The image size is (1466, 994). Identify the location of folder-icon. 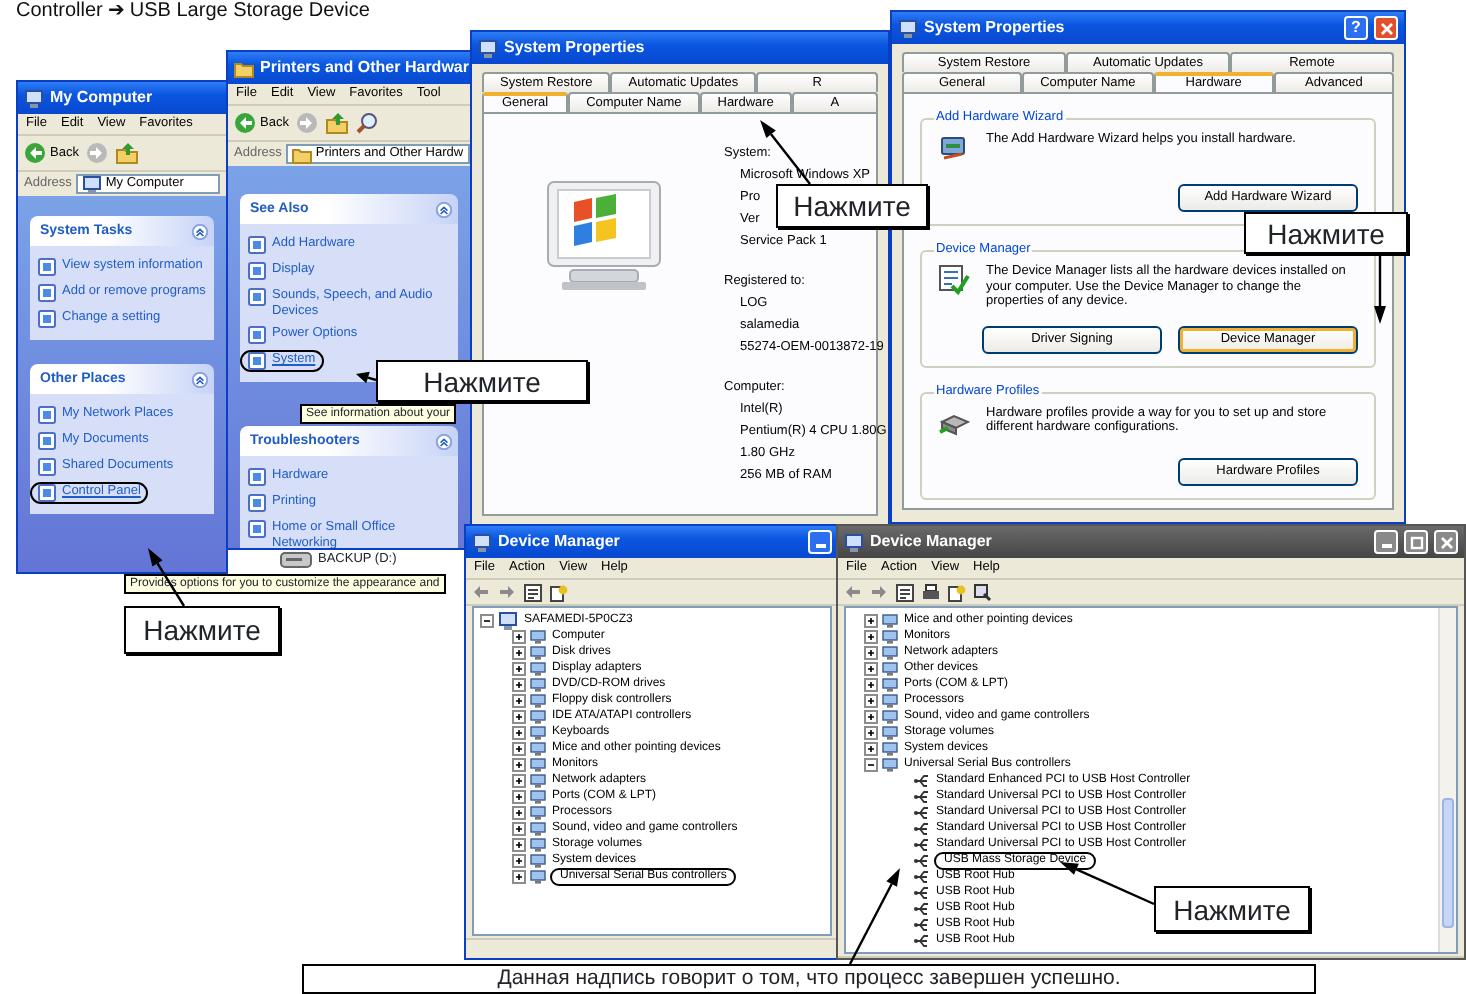
(244, 68).